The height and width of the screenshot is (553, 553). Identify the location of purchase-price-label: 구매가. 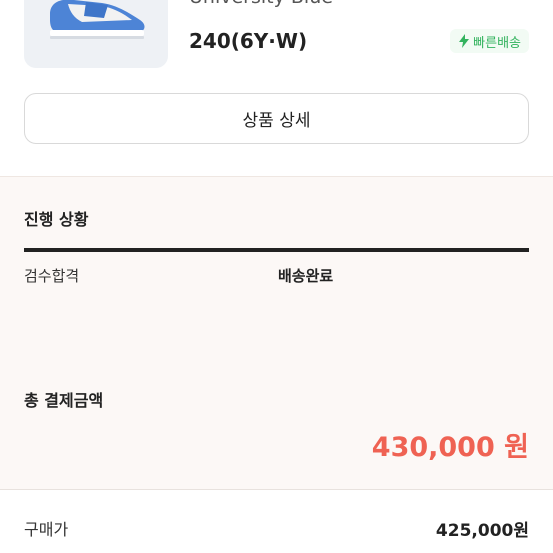
(46, 529).